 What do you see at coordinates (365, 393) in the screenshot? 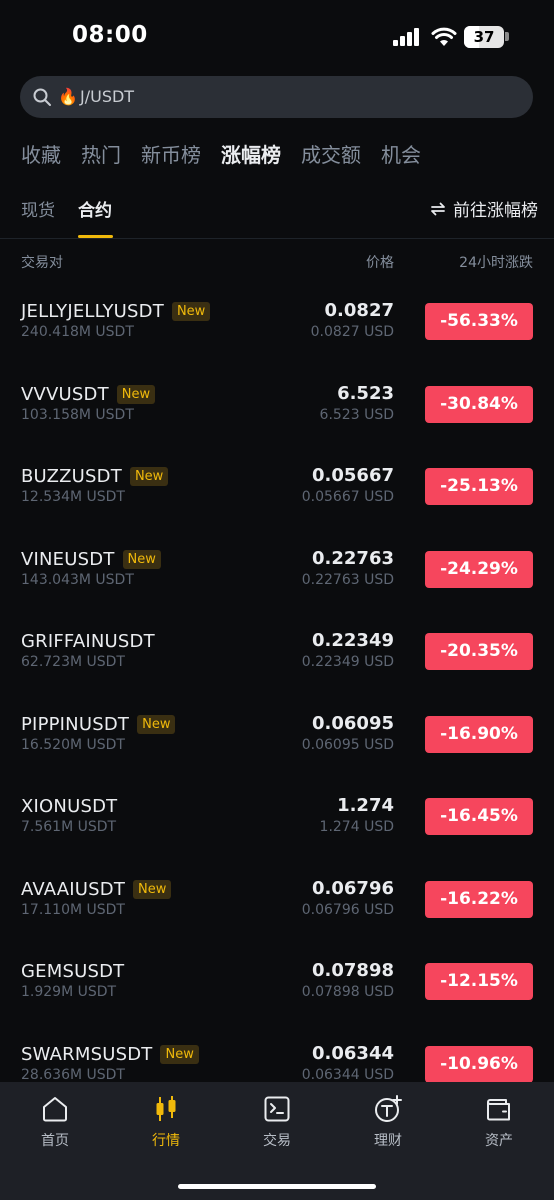
I see `last-price: 6.523` at bounding box center [365, 393].